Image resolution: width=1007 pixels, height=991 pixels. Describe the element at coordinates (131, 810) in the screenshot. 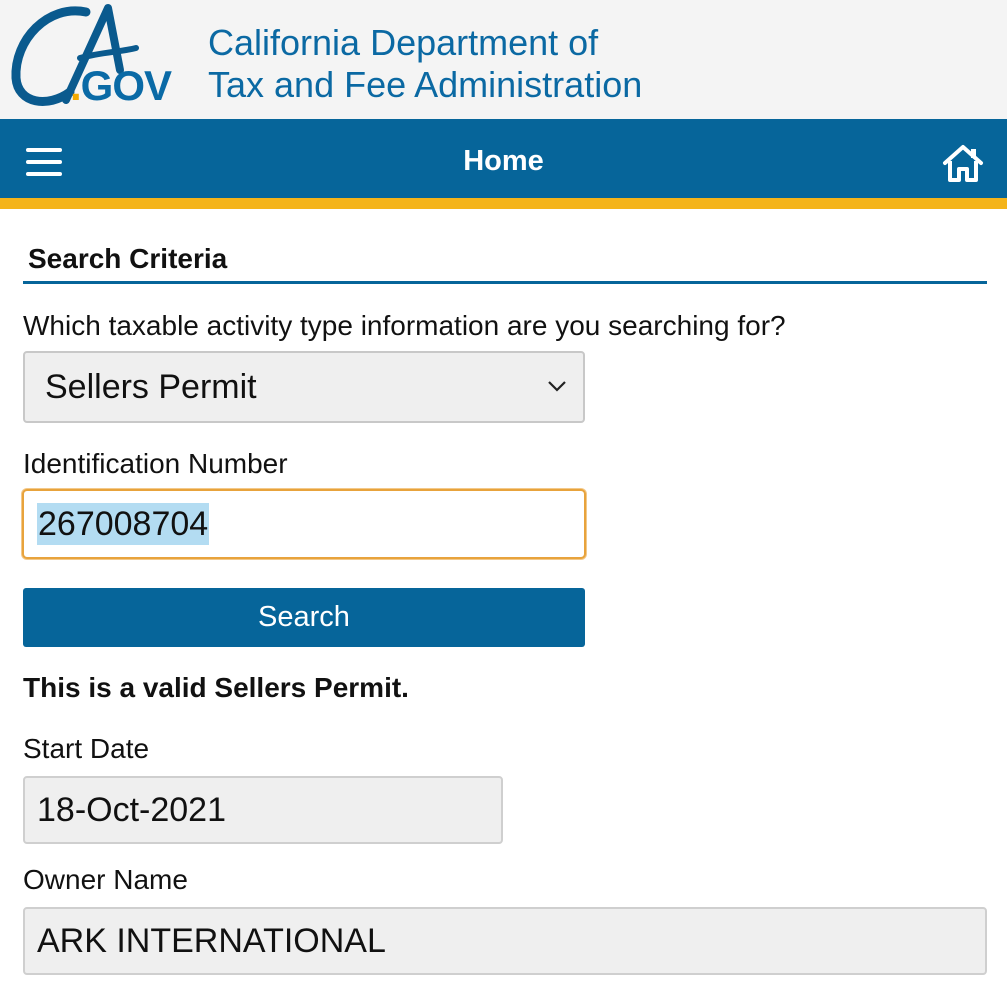

I see `start-date-value: 18-Oct-2021` at that location.